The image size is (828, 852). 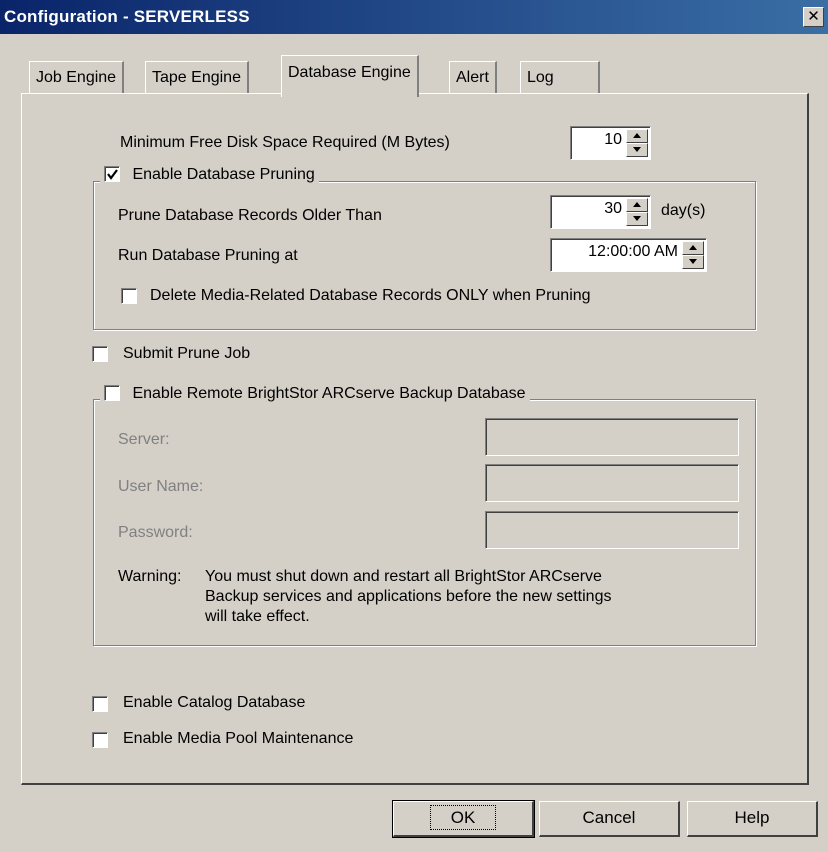 What do you see at coordinates (100, 354) in the screenshot?
I see `submit-prune-checkbox` at bounding box center [100, 354].